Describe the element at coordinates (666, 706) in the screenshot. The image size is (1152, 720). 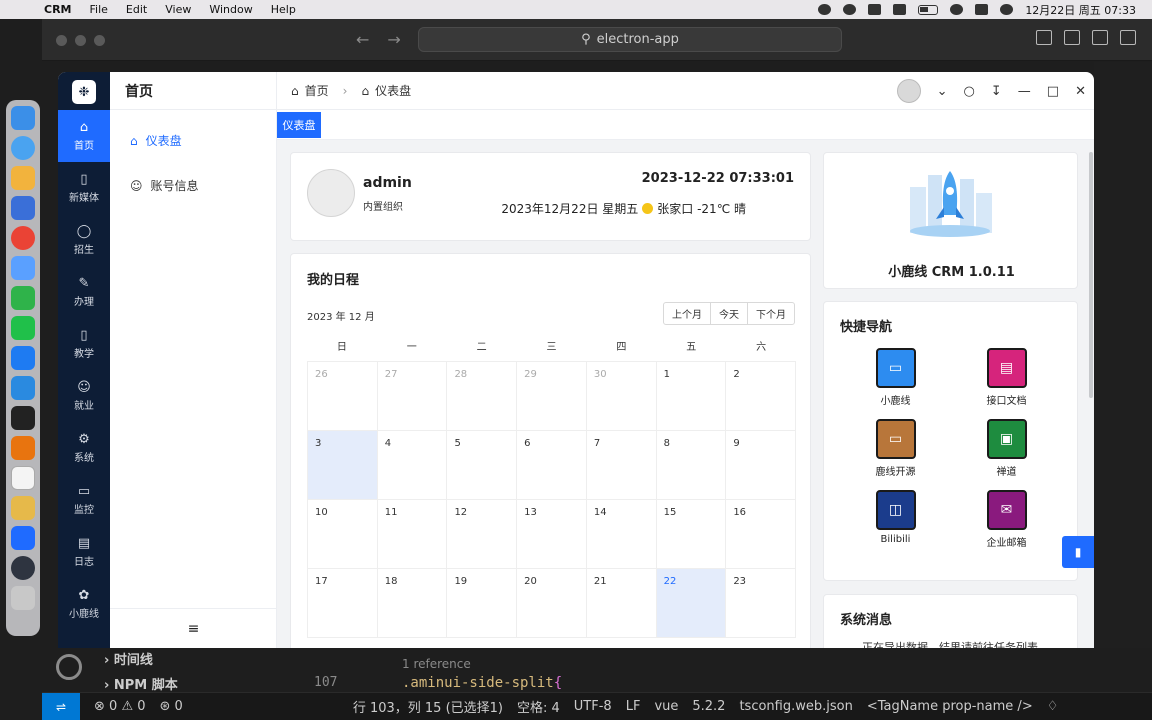
I see `status-language: vue` at that location.